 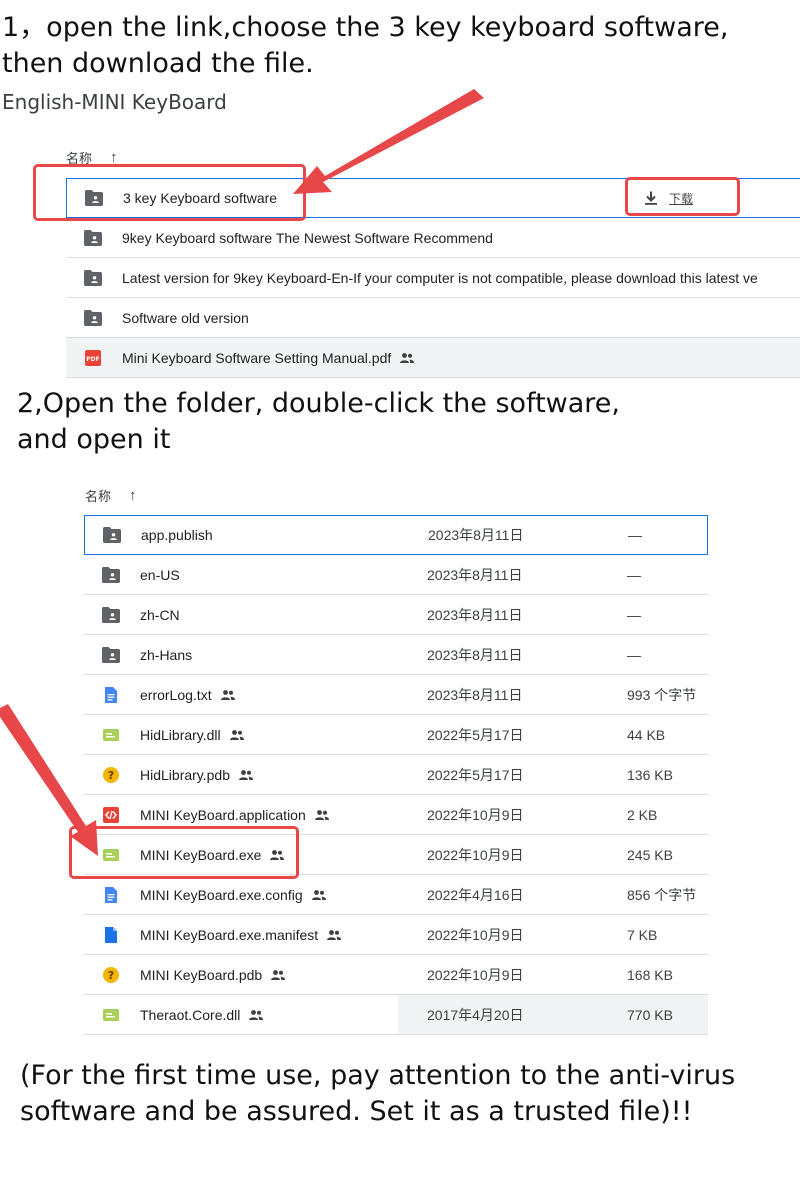 I want to click on arrow-to-3key-folder, so click(x=388, y=141).